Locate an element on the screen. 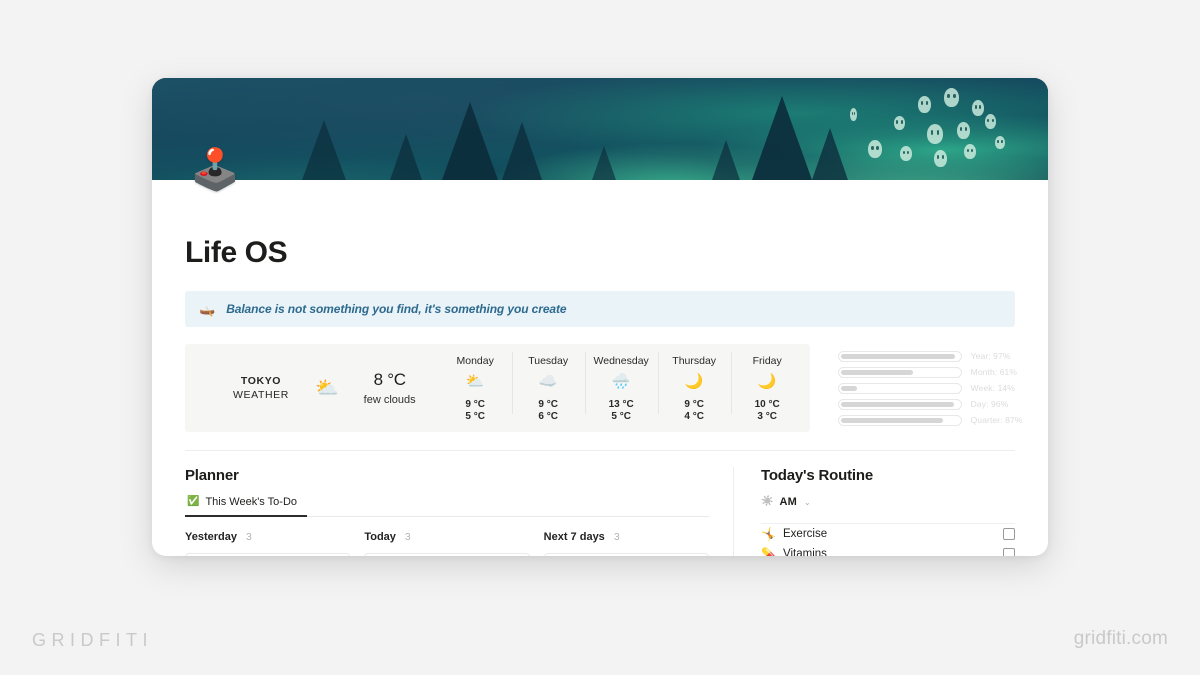 The height and width of the screenshot is (675, 1200). routine-filter-label: AM is located at coordinates (788, 502).